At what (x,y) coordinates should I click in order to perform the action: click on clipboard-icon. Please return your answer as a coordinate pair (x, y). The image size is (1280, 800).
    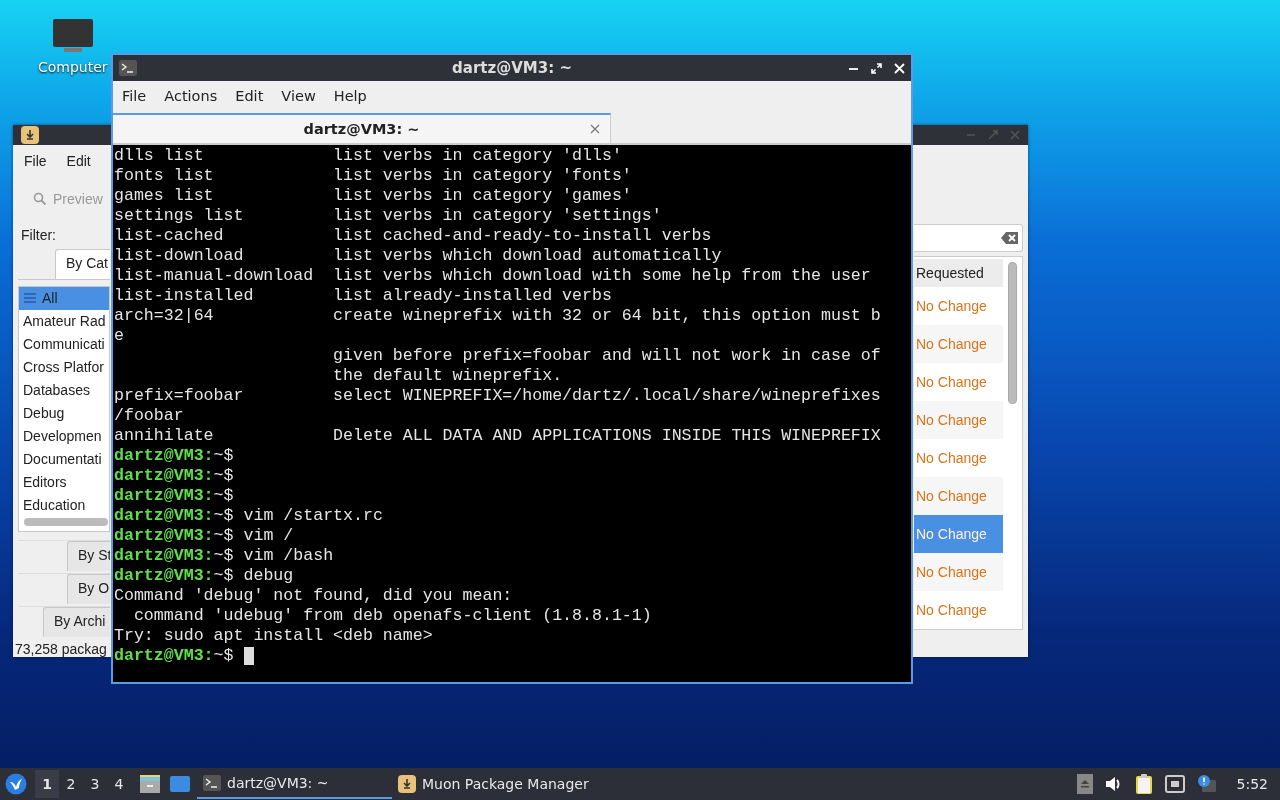
    Looking at the image, I should click on (1143, 784).